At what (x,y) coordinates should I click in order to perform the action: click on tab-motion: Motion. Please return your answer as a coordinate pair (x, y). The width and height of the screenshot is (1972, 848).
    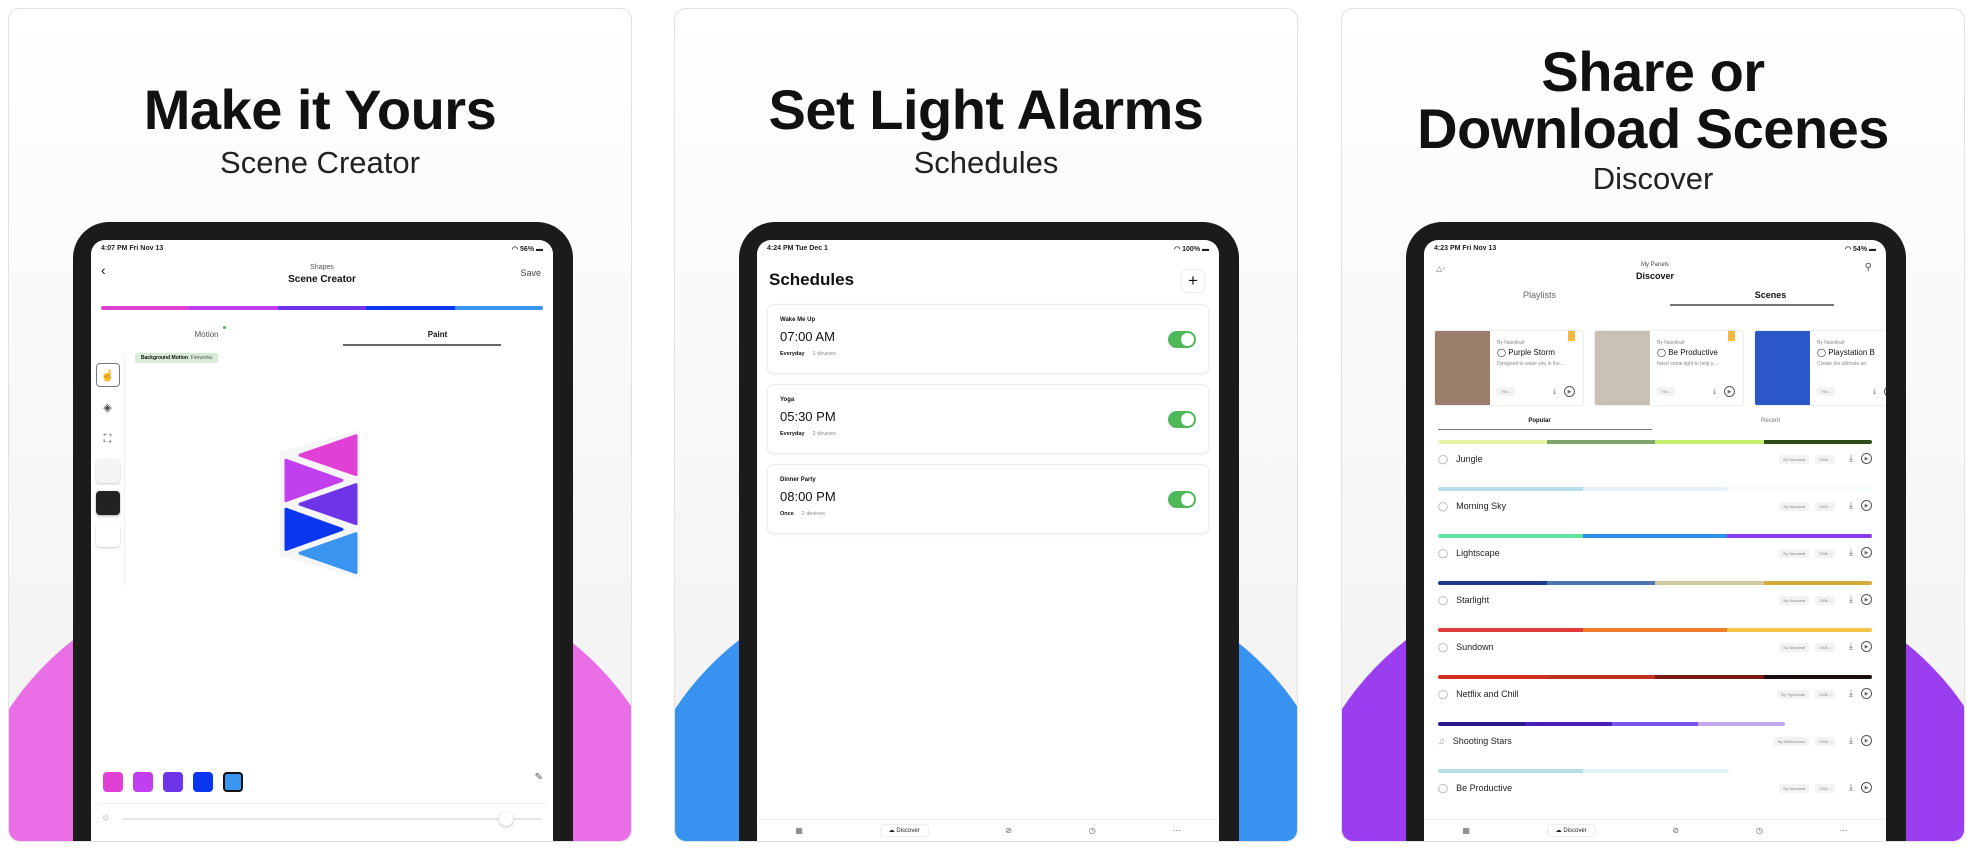
    Looking at the image, I should click on (206, 332).